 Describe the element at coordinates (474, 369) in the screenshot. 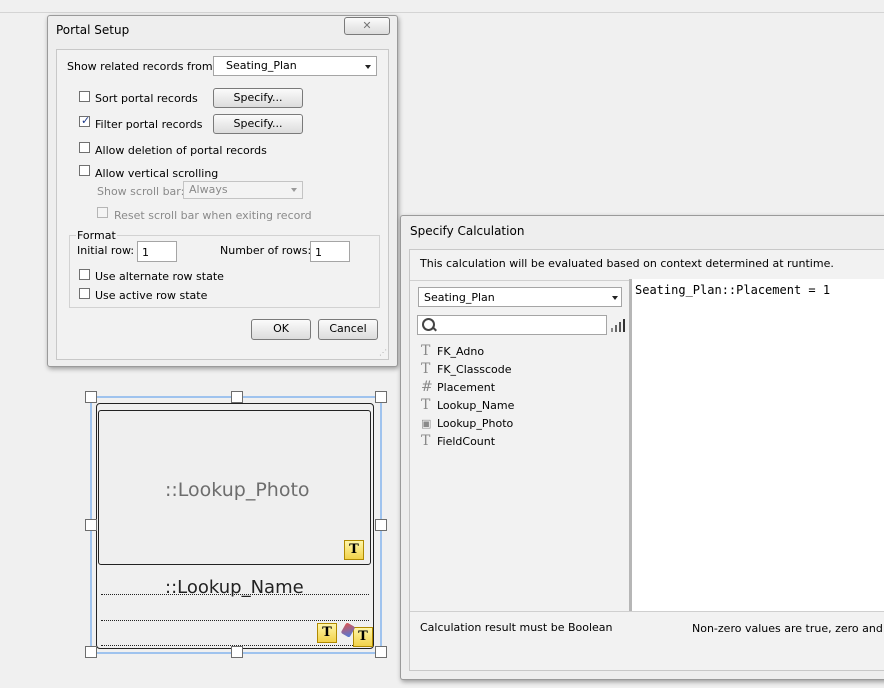

I see `field-name: FK_Classcode` at that location.